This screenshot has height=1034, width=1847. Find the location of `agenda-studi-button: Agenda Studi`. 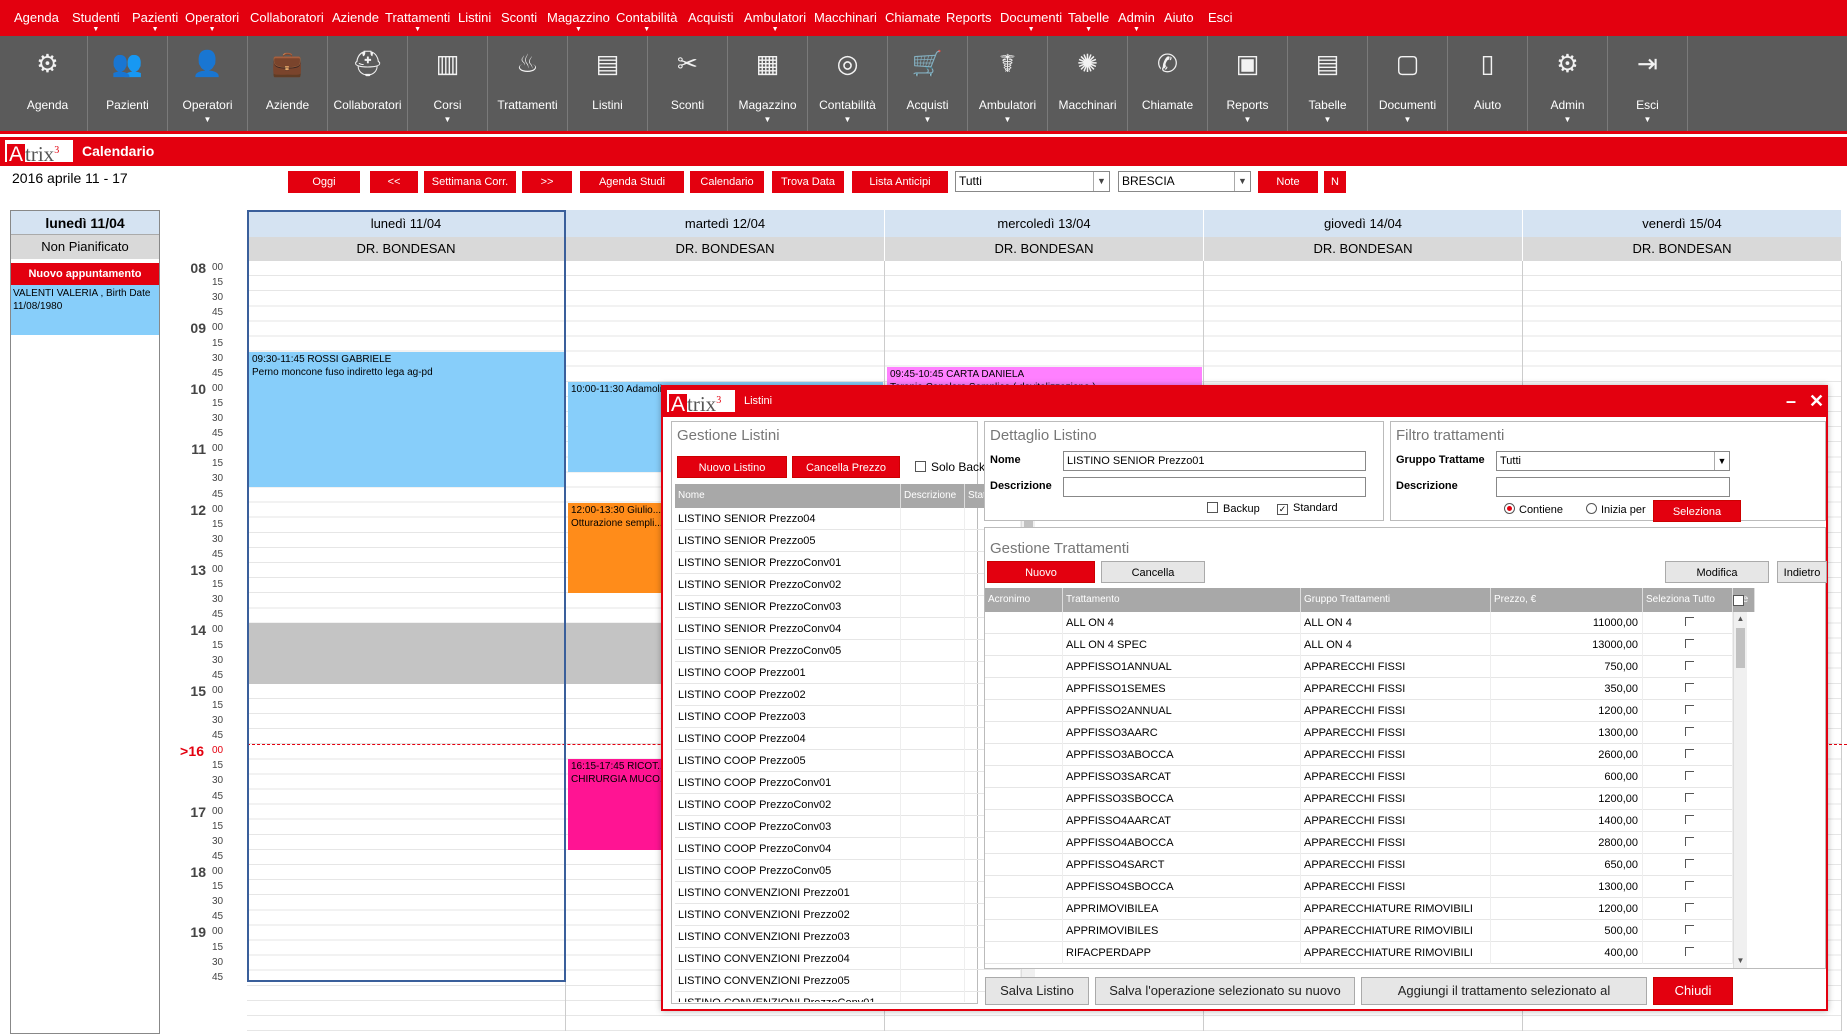

agenda-studi-button: Agenda Studi is located at coordinates (632, 182).